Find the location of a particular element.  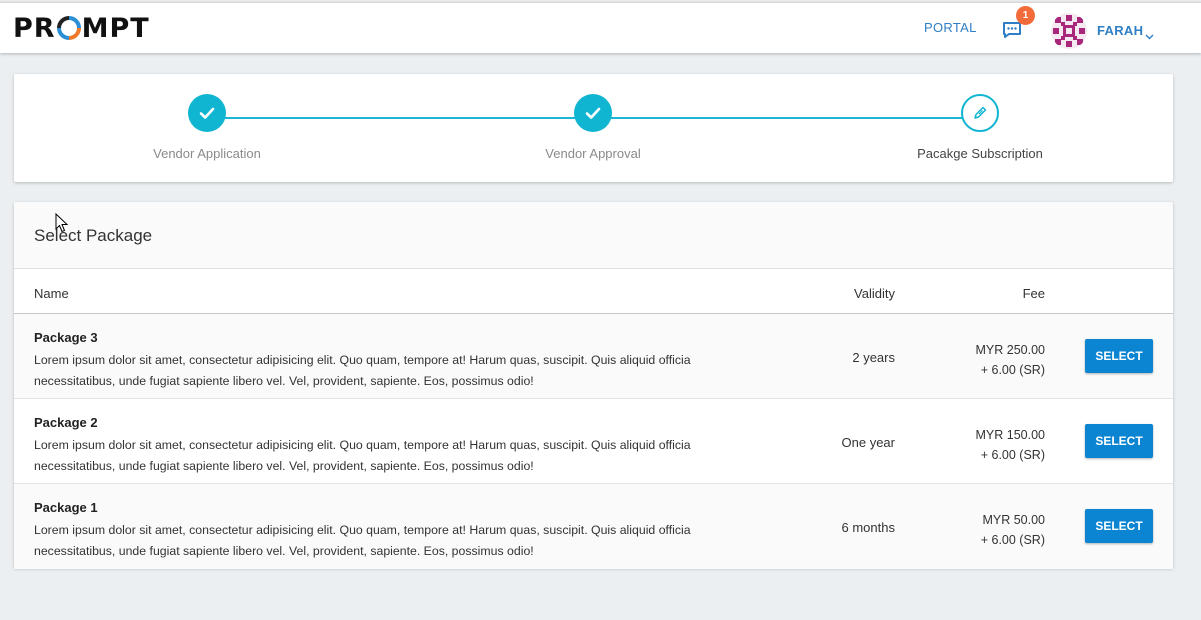

select-package-1-button: SELECT is located at coordinates (1119, 526).